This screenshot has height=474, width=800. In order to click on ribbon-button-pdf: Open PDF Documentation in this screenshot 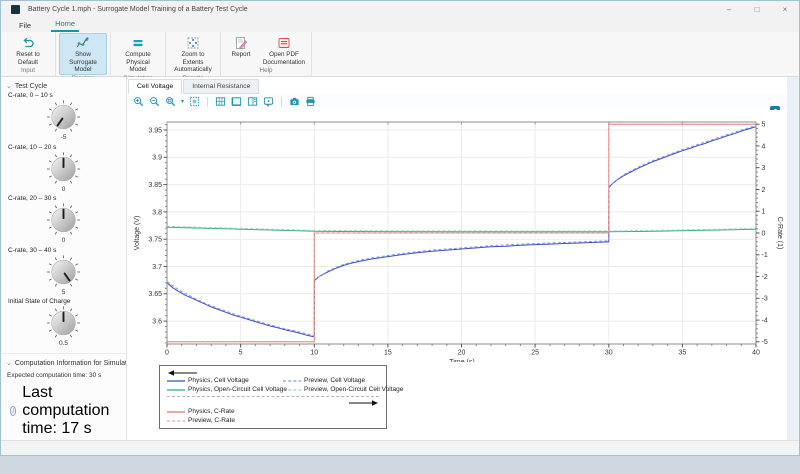, I will do `click(284, 50)`.